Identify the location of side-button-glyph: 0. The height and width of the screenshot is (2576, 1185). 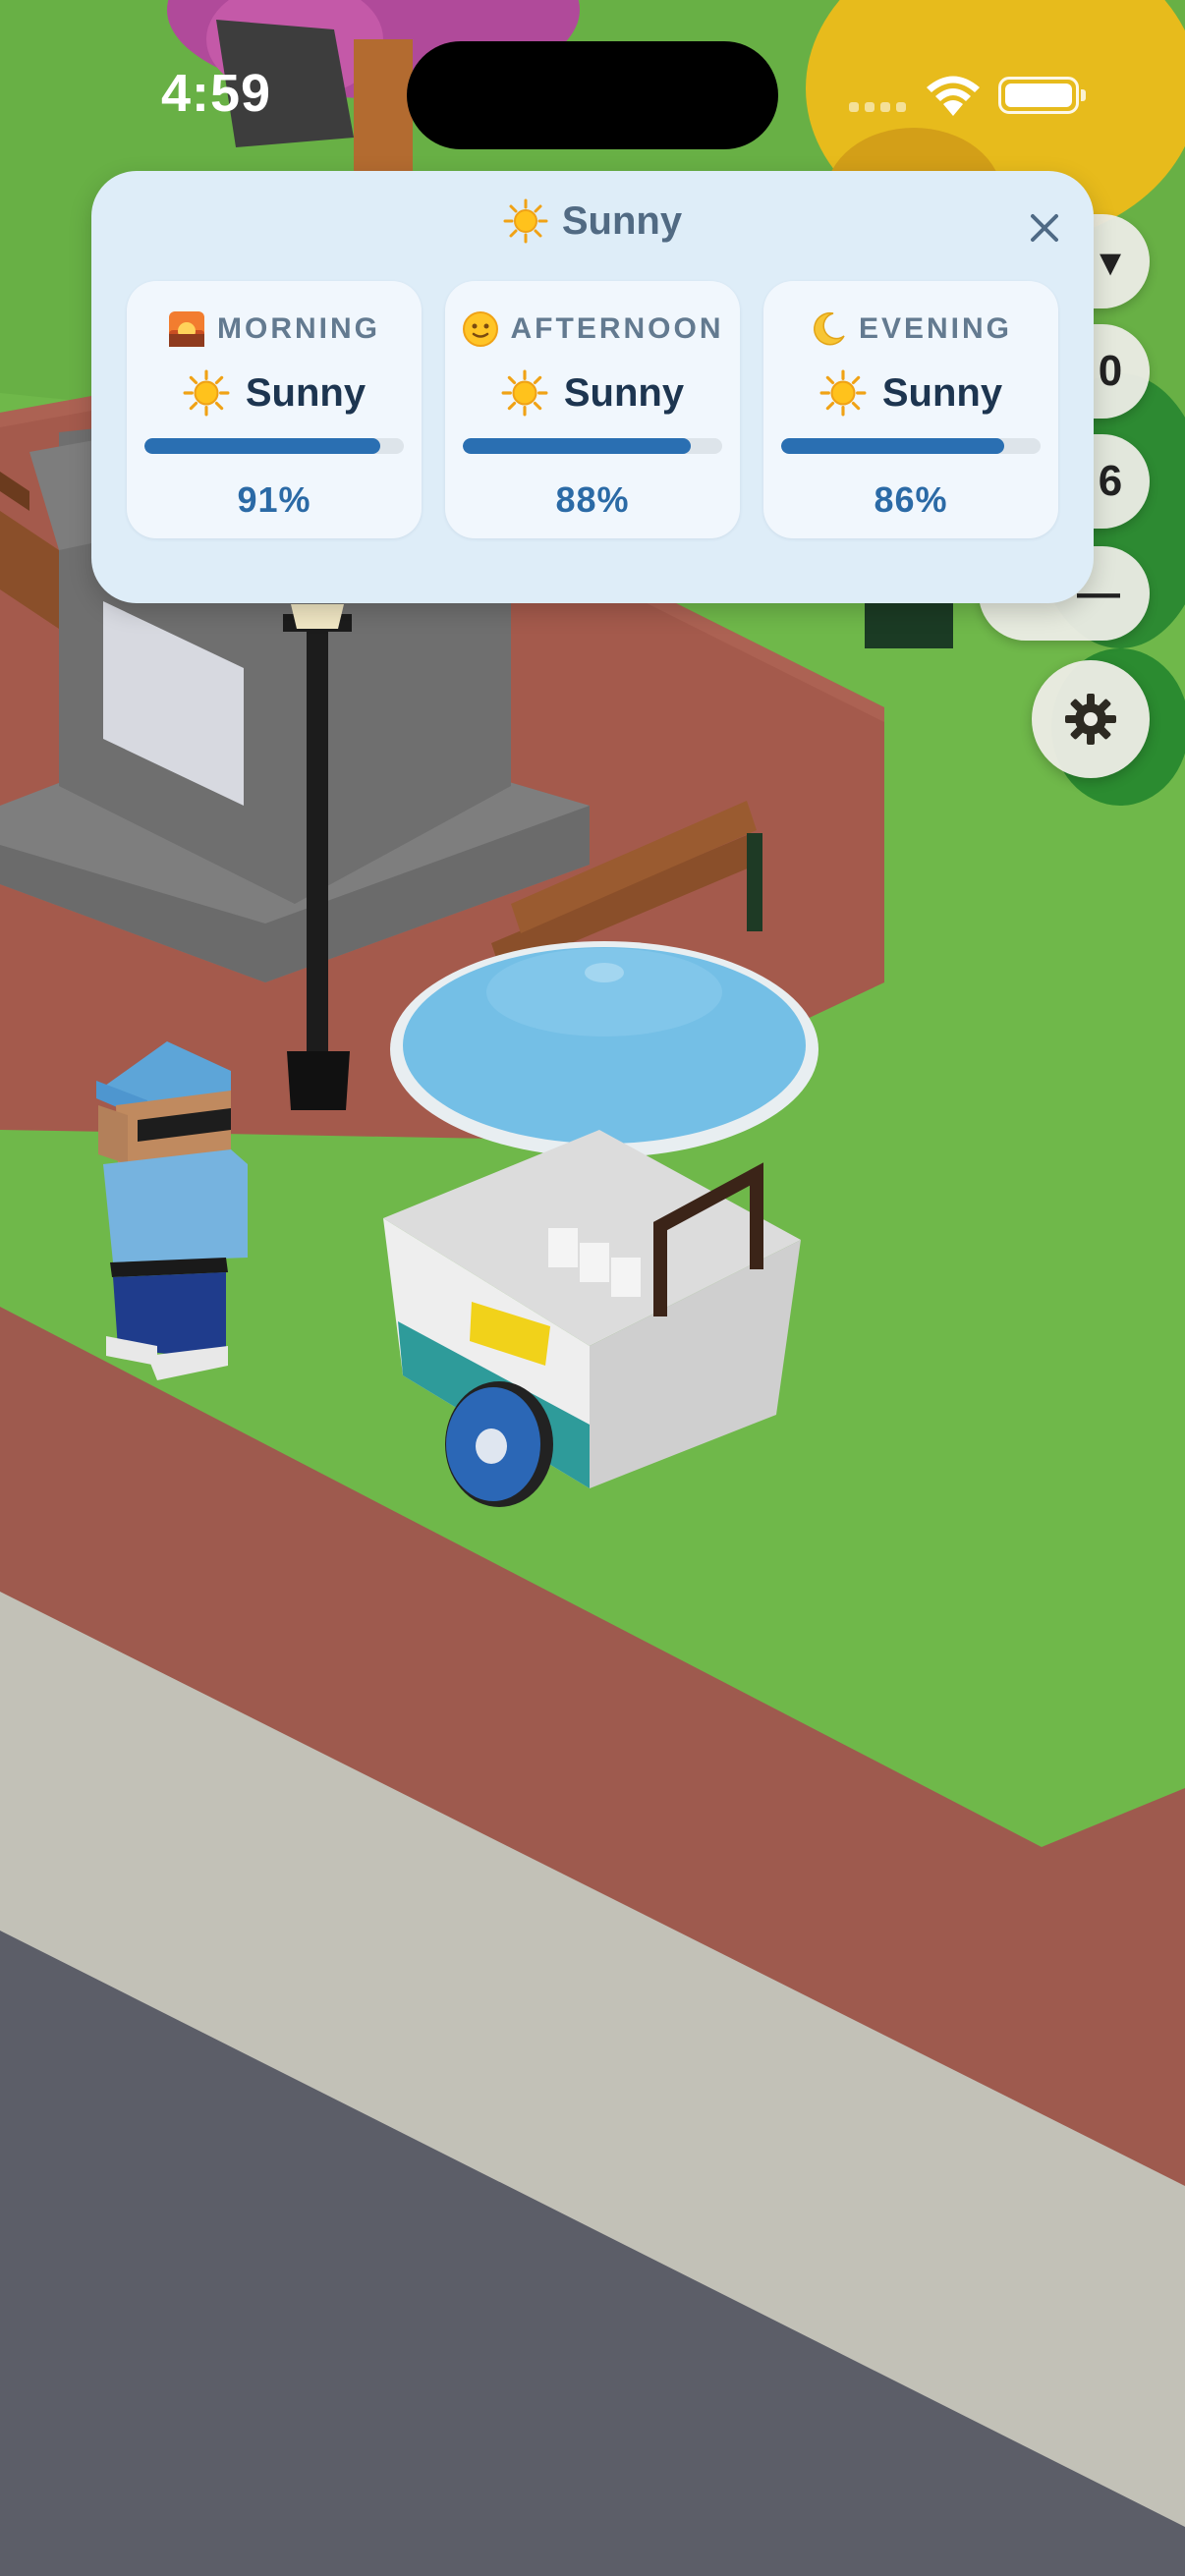
(1111, 371).